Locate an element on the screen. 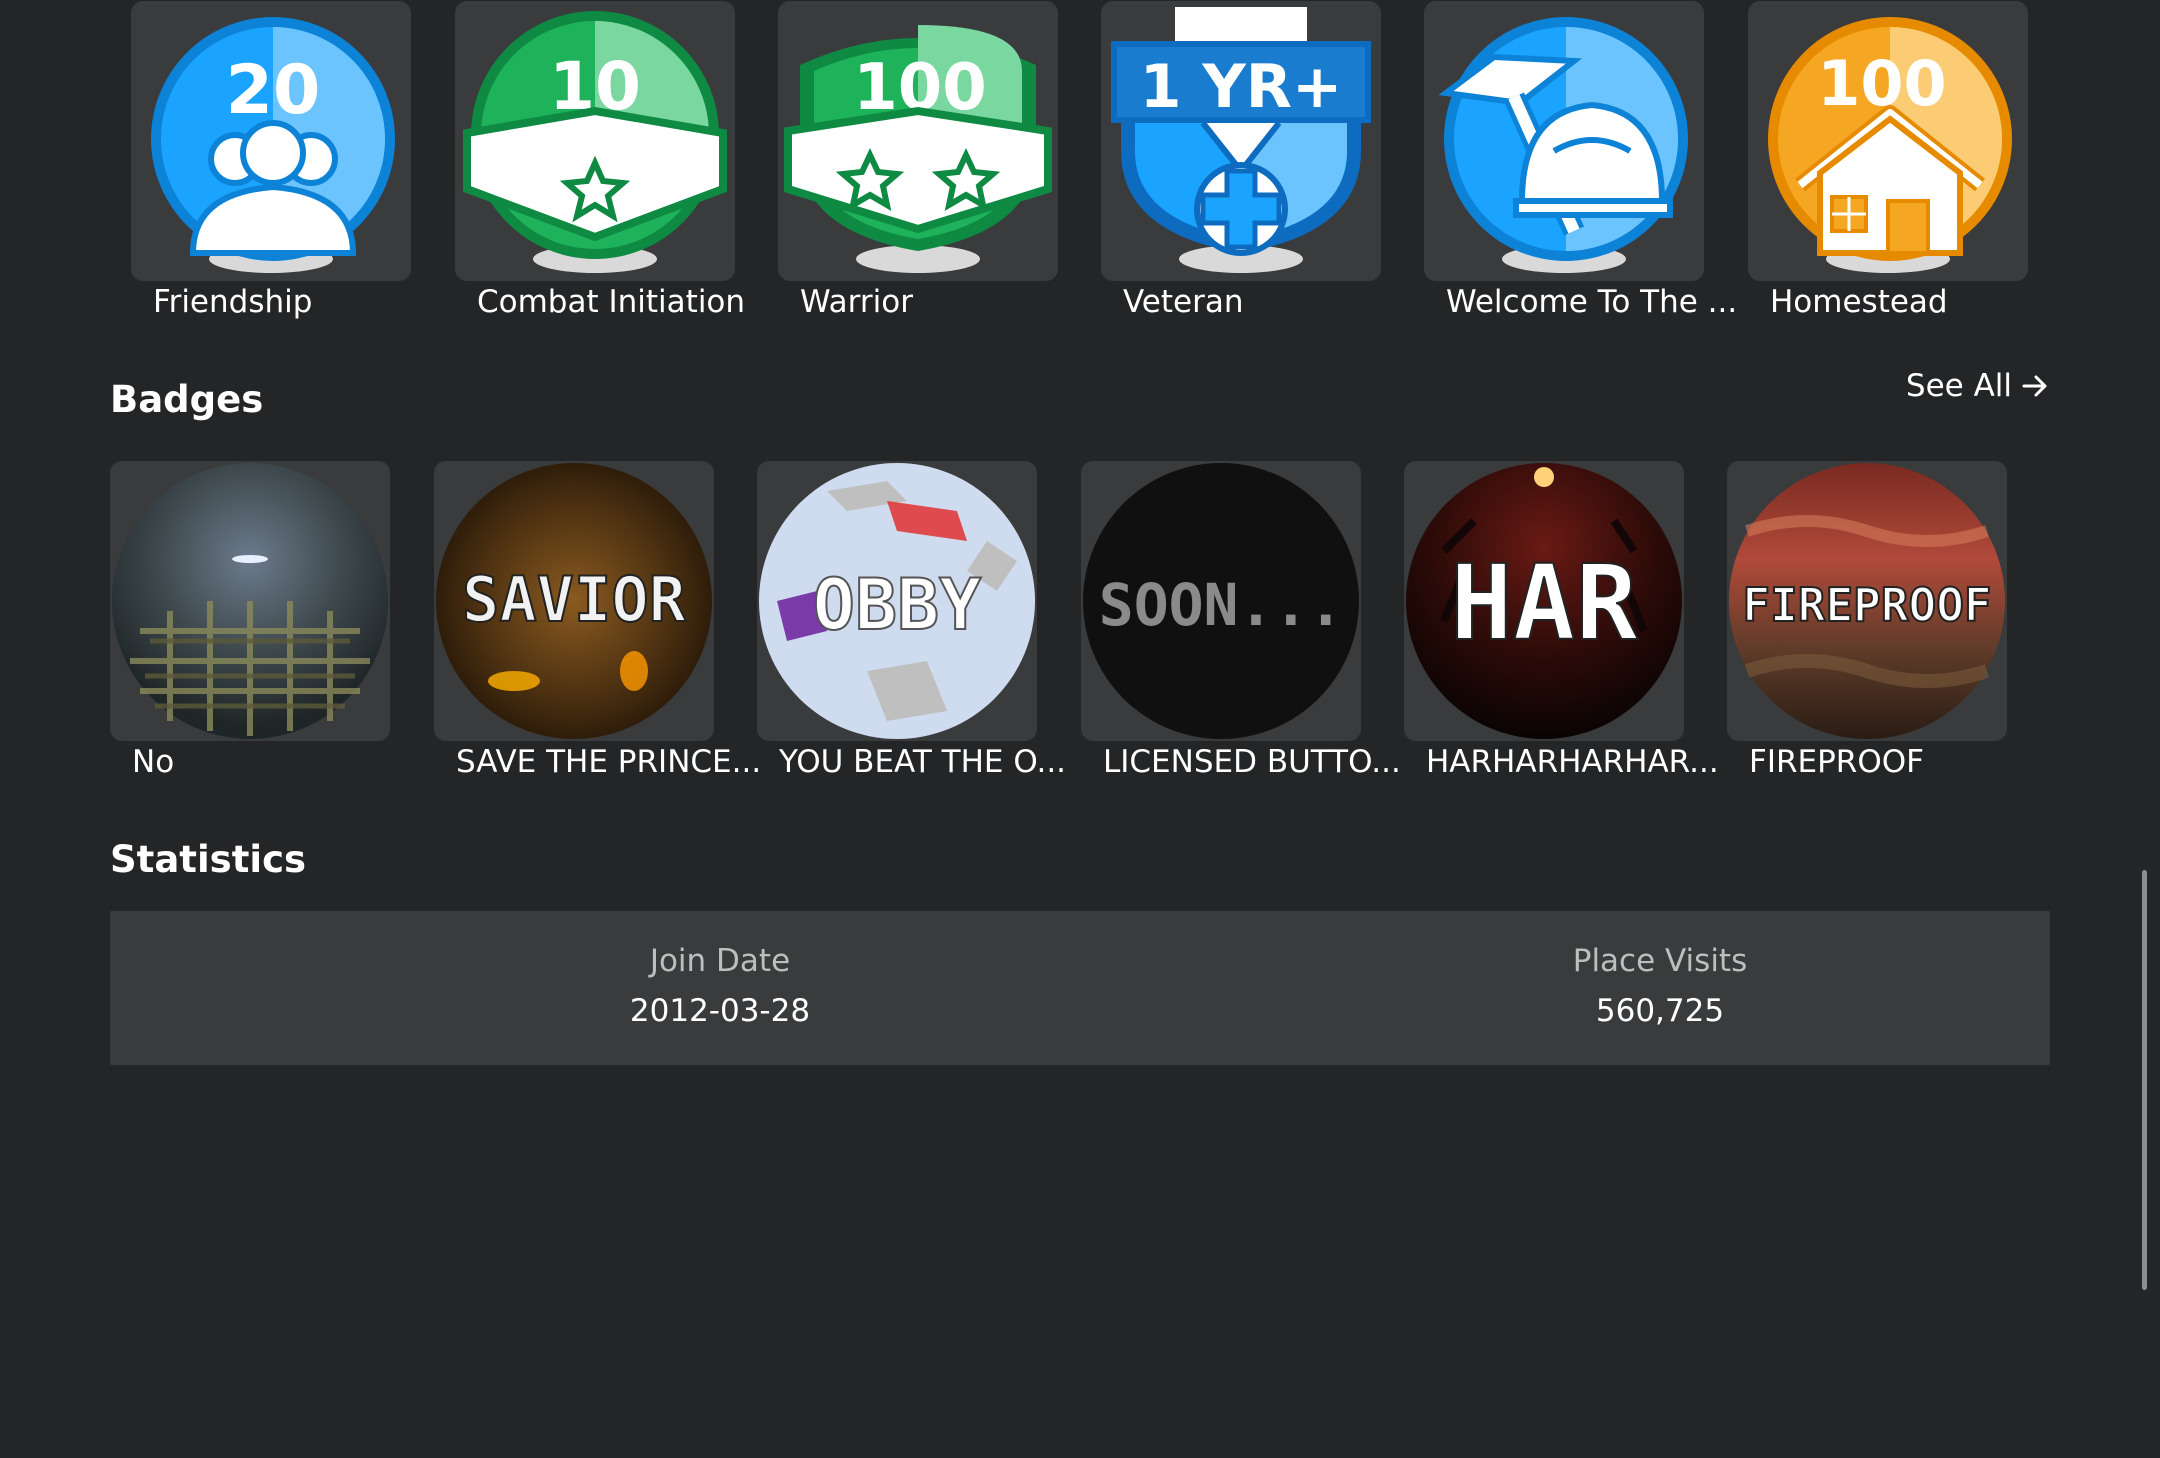 This screenshot has width=2160, height=1458. double-star-ribbon-icon: 100 is located at coordinates (918, 149).